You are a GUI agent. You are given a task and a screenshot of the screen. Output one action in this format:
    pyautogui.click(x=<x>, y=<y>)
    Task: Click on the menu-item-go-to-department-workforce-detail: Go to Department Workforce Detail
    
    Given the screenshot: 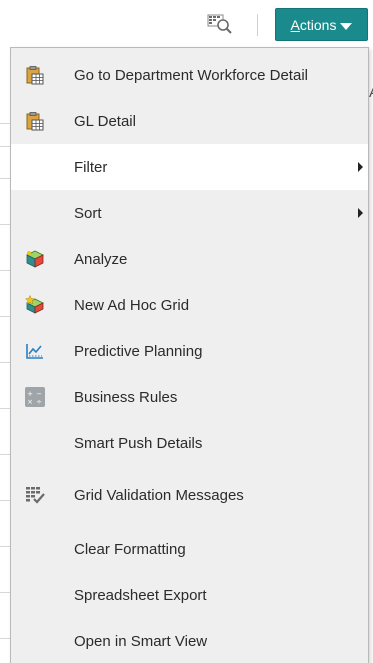 What is the action you would take?
    pyautogui.click(x=189, y=75)
    